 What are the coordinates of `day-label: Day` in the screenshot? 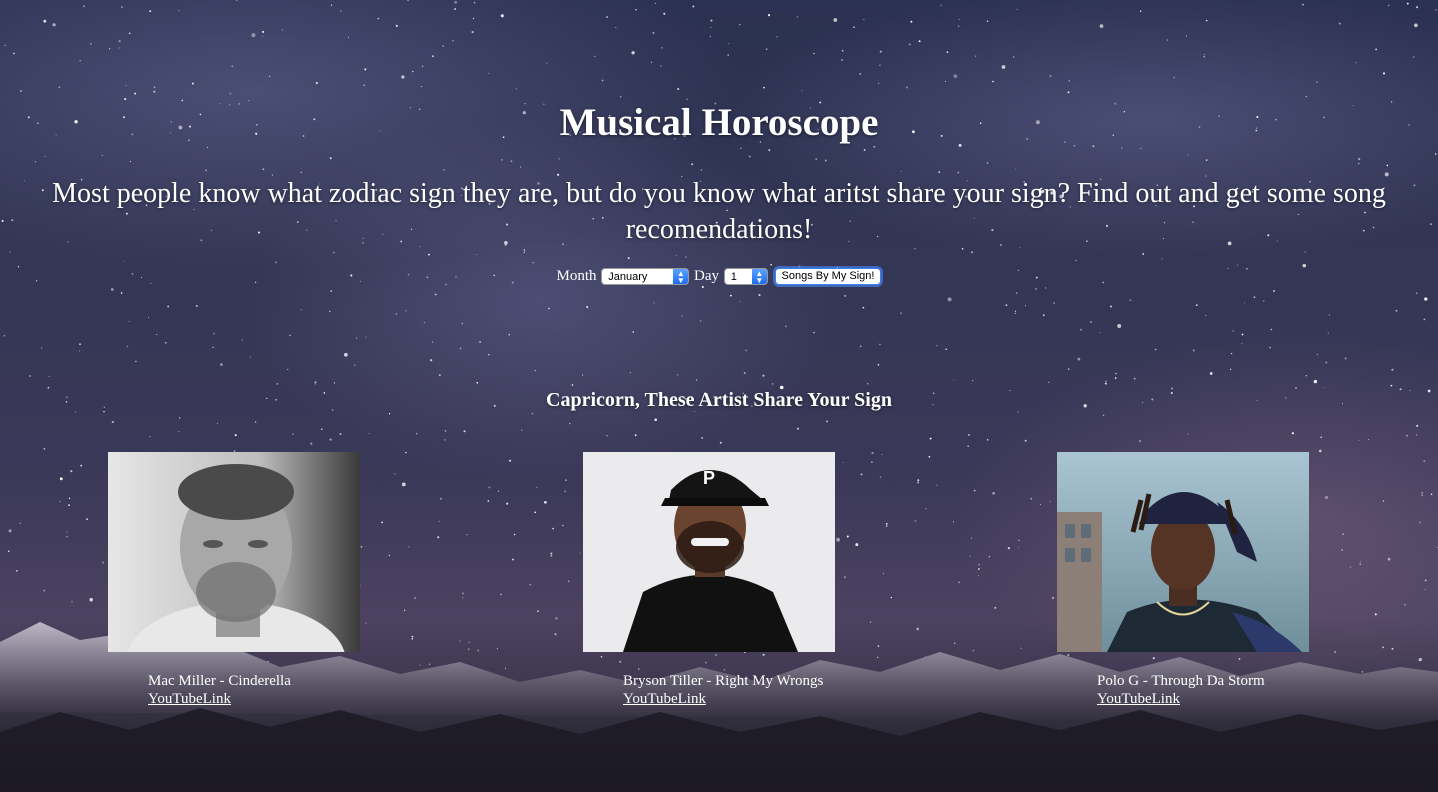 It's located at (707, 276).